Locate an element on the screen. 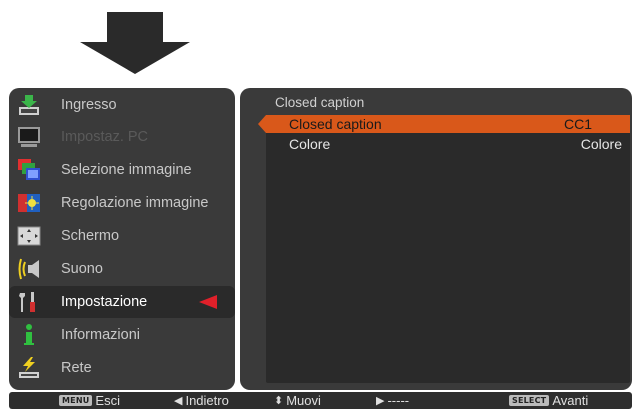  submenu-row-label: Closed caption is located at coordinates (335, 124).